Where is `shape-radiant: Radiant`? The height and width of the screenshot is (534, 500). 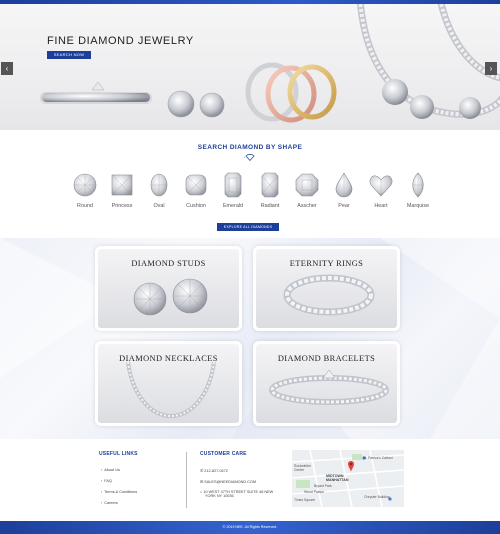 shape-radiant: Radiant is located at coordinates (270, 190).